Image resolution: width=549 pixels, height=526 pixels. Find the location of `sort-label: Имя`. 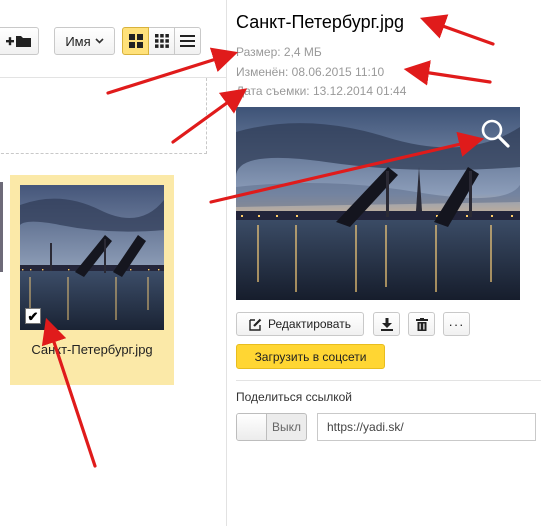

sort-label: Имя is located at coordinates (78, 41).